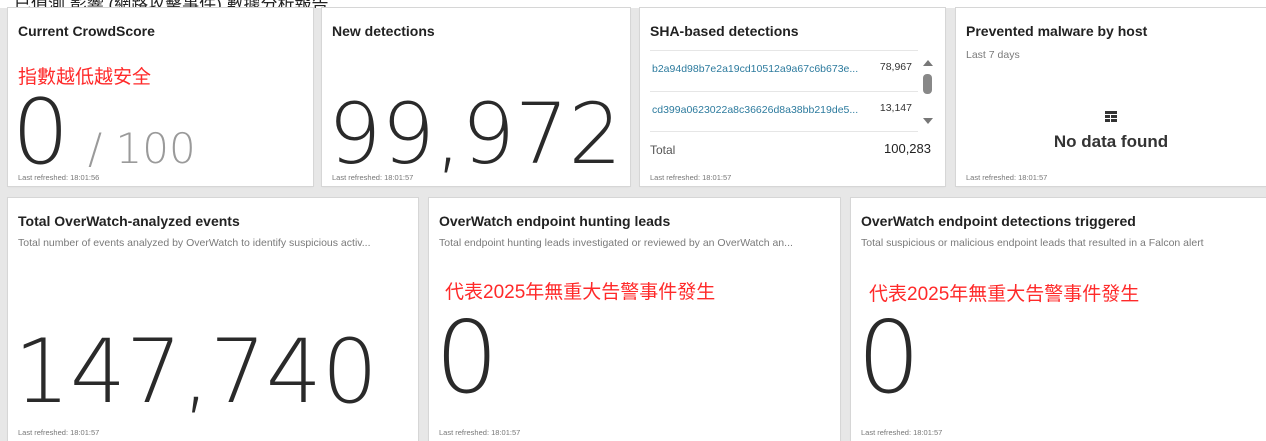  I want to click on scroll-up-icon, so click(928, 63).